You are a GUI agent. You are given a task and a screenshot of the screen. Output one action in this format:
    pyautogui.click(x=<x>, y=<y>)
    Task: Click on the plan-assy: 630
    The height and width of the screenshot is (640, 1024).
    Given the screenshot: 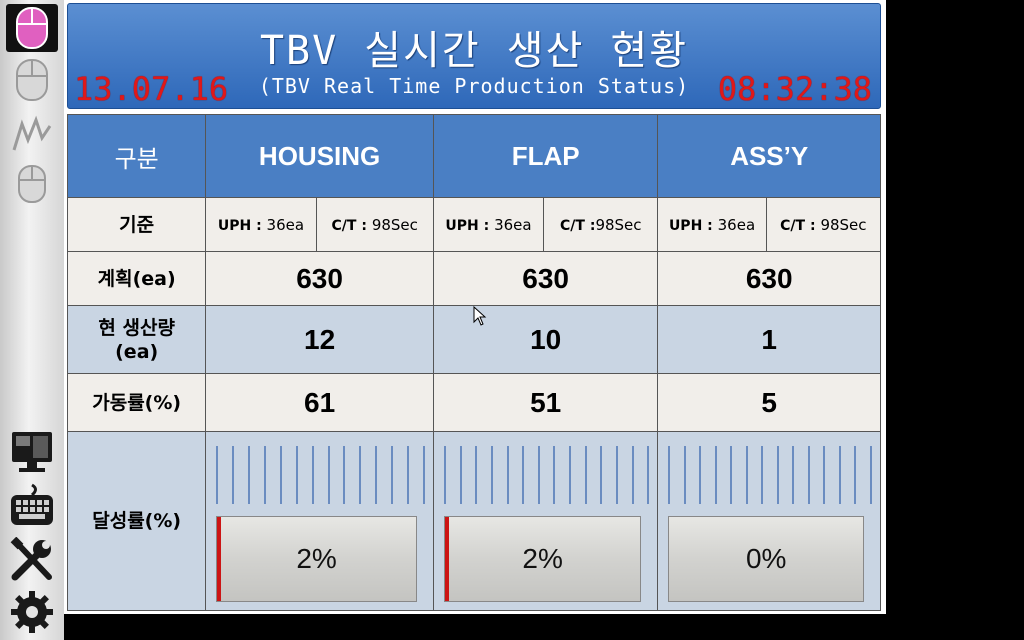 What is the action you would take?
    pyautogui.click(x=769, y=278)
    